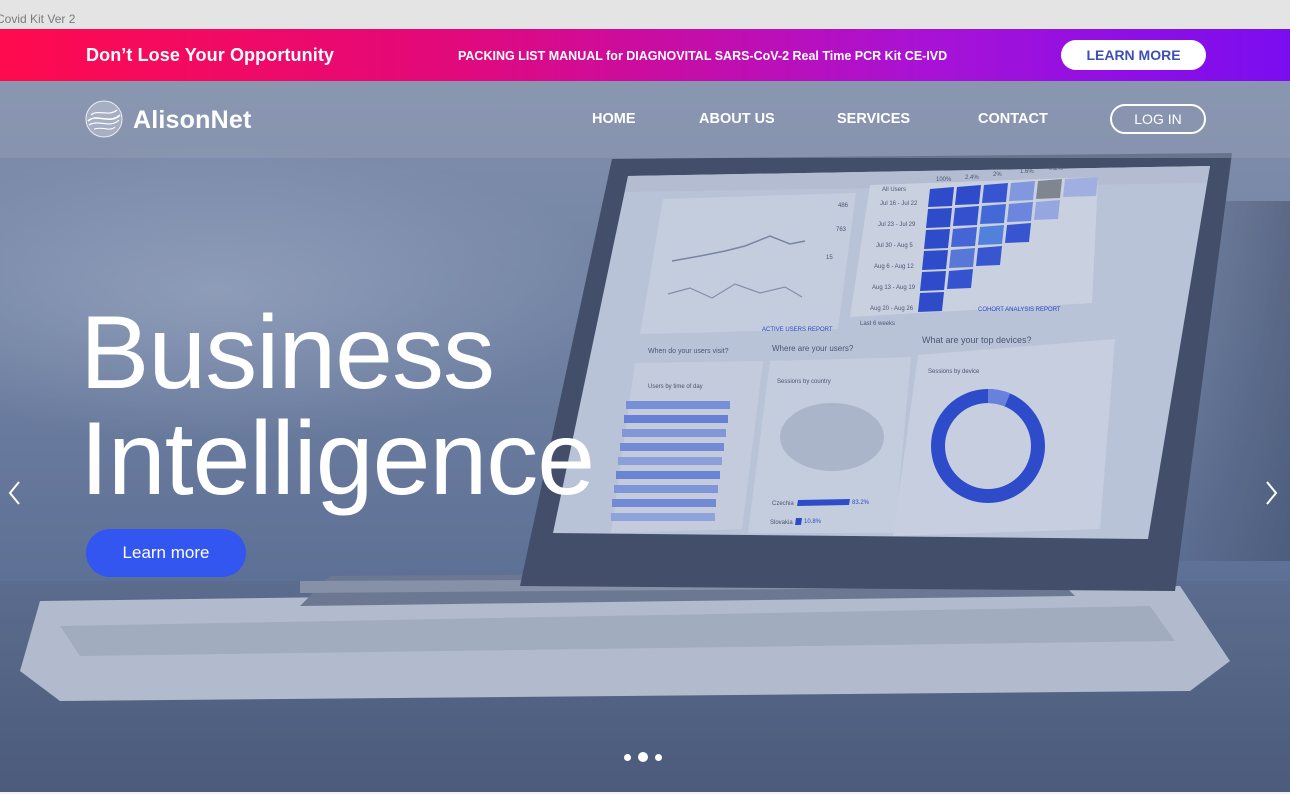 The height and width of the screenshot is (794, 1290). What do you see at coordinates (813, 522) in the screenshot?
I see `country-value-2: 10.8%` at bounding box center [813, 522].